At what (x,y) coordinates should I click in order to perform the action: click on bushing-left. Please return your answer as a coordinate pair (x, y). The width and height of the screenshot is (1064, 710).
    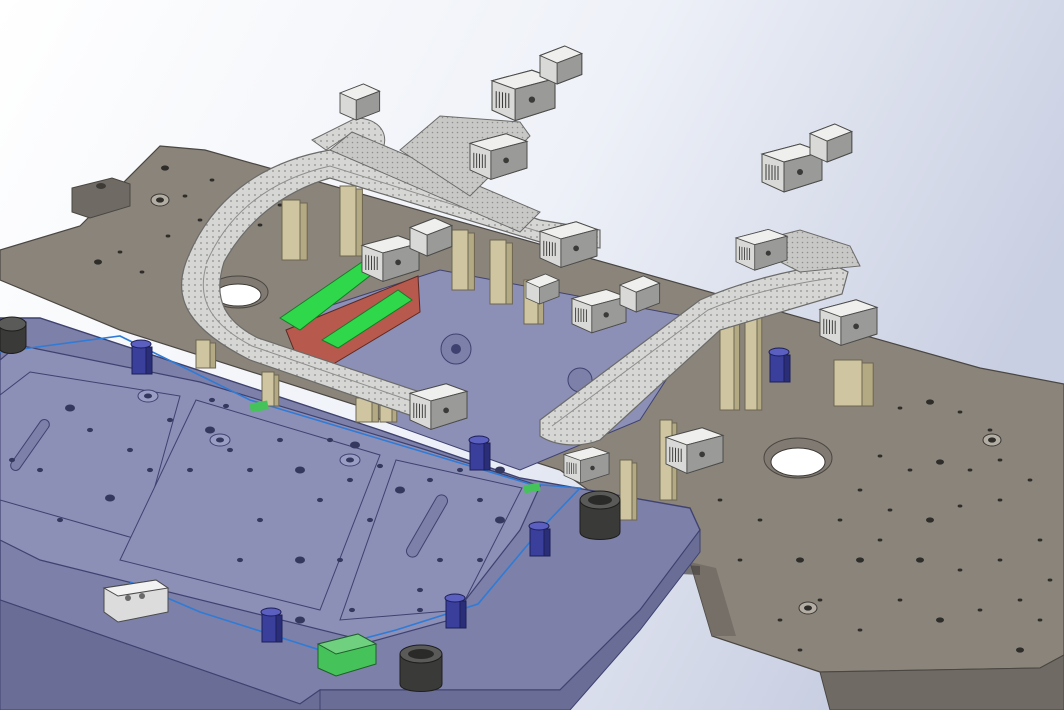
    Looking at the image, I should click on (13, 335).